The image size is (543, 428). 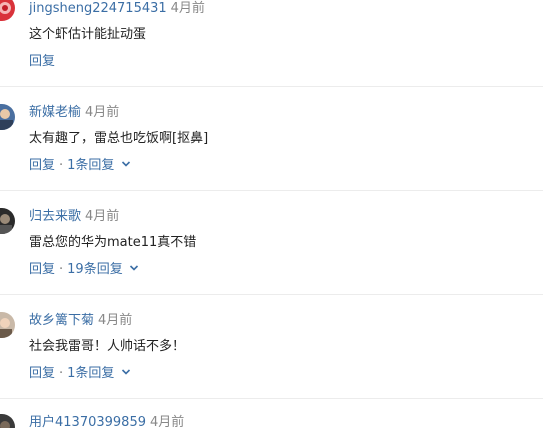 What do you see at coordinates (98, 8) in the screenshot?
I see `username-text: jingsheng224715431` at bounding box center [98, 8].